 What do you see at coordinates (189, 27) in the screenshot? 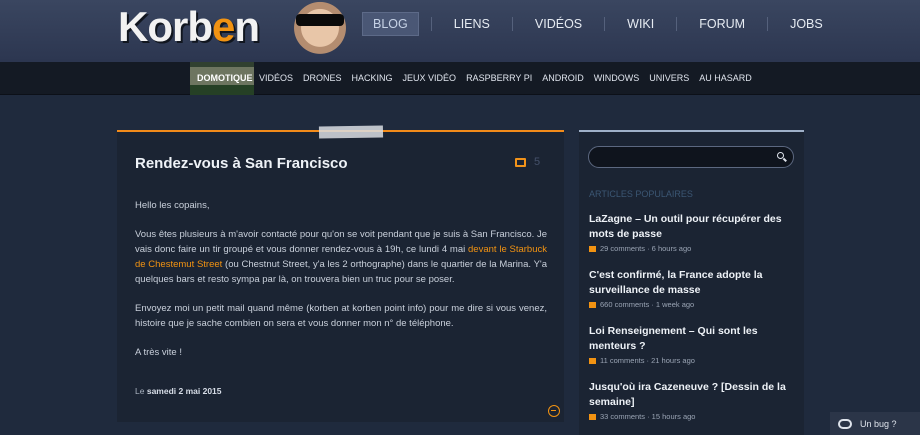
I see `site-logo: Korben` at bounding box center [189, 27].